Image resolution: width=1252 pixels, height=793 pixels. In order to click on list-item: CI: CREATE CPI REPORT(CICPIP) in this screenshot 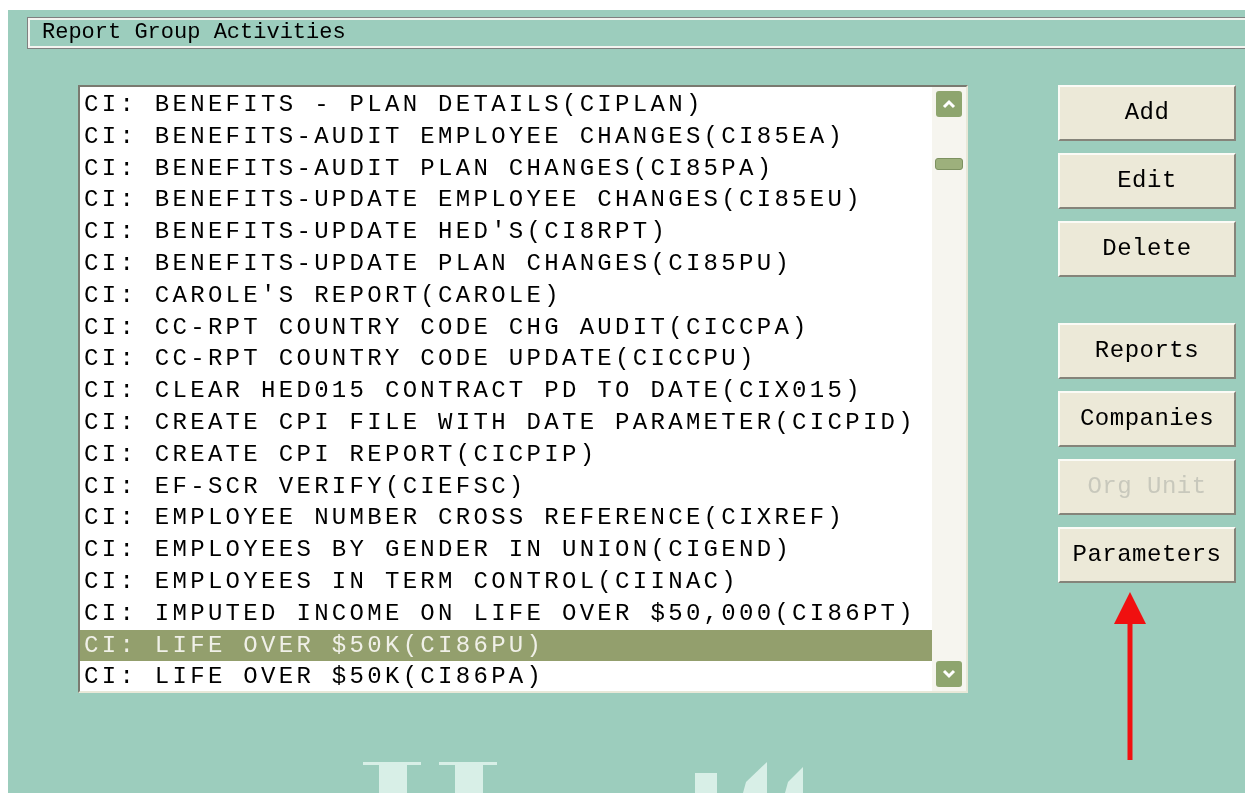, I will do `click(506, 454)`.